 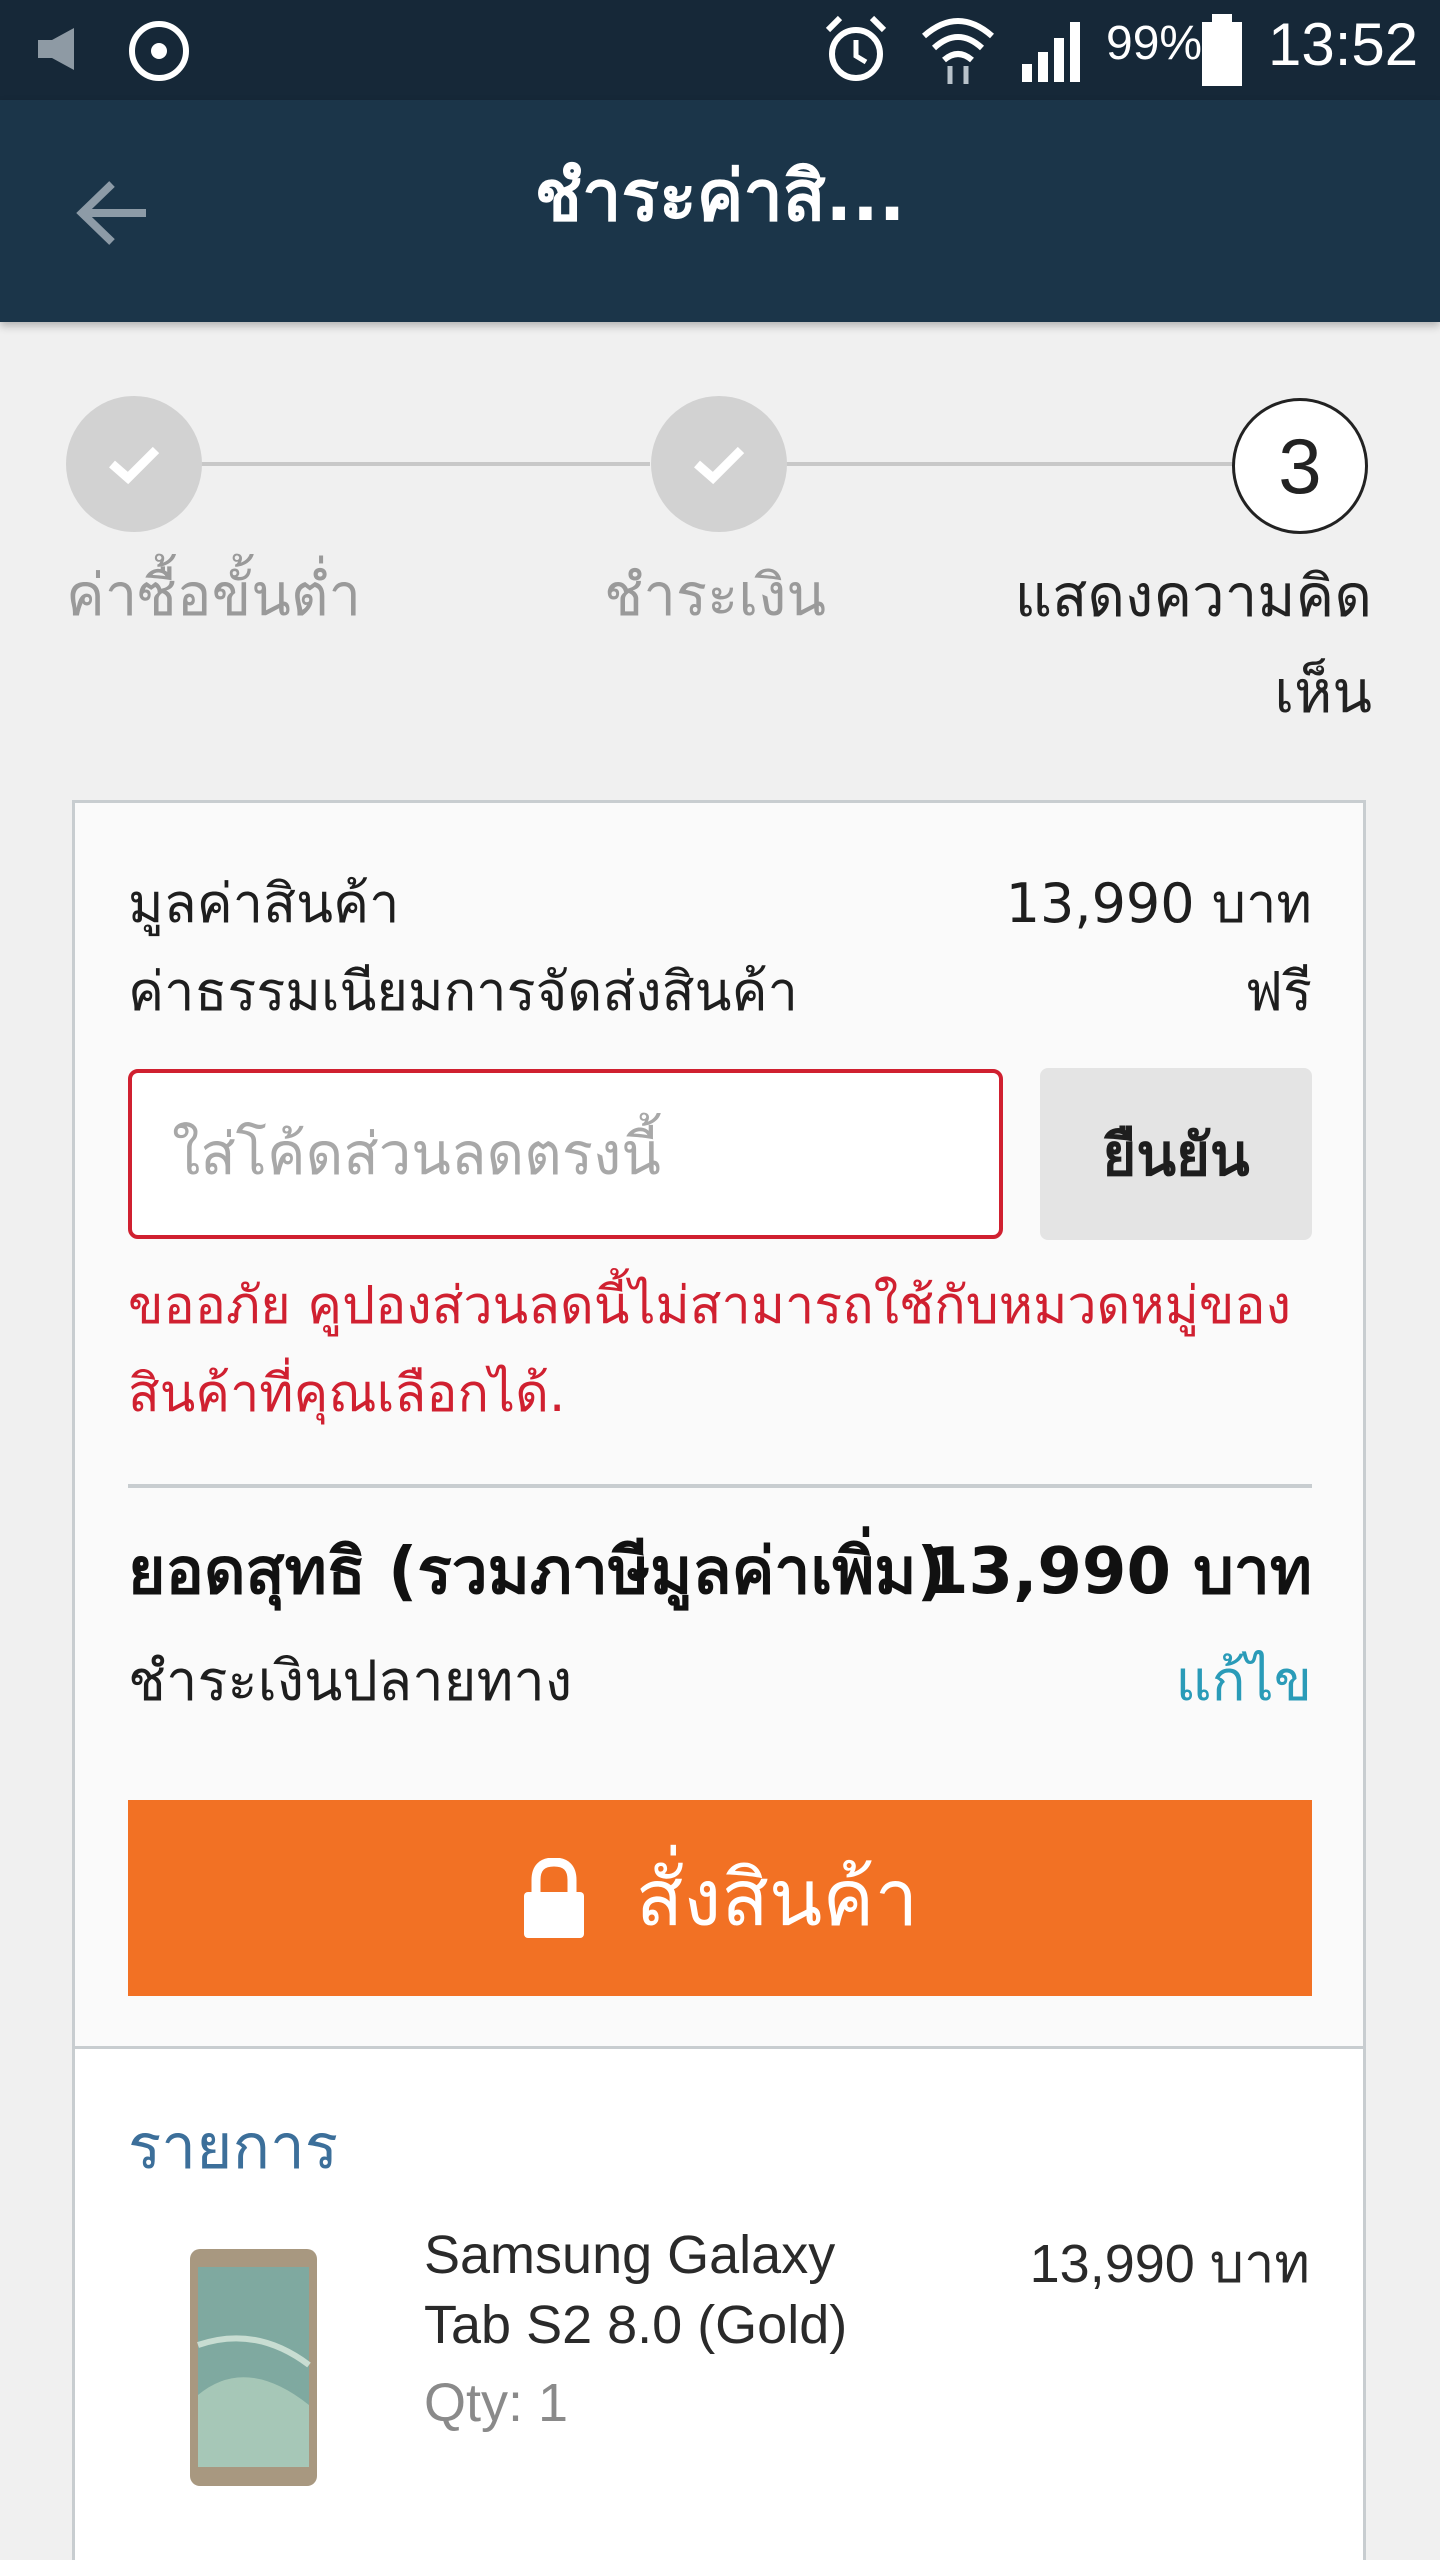 What do you see at coordinates (112, 213) in the screenshot?
I see `arrow-left-icon` at bounding box center [112, 213].